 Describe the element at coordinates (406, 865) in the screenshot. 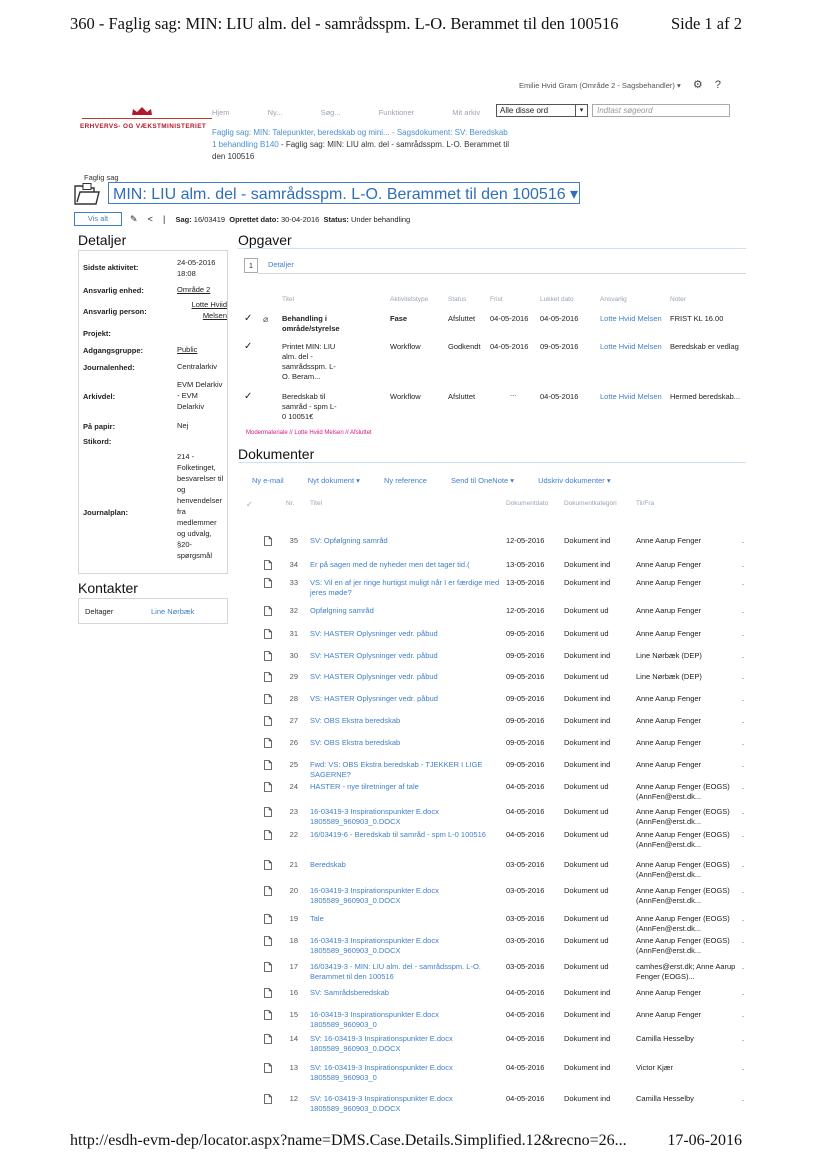

I see `document-title-link: Beredskab` at that location.